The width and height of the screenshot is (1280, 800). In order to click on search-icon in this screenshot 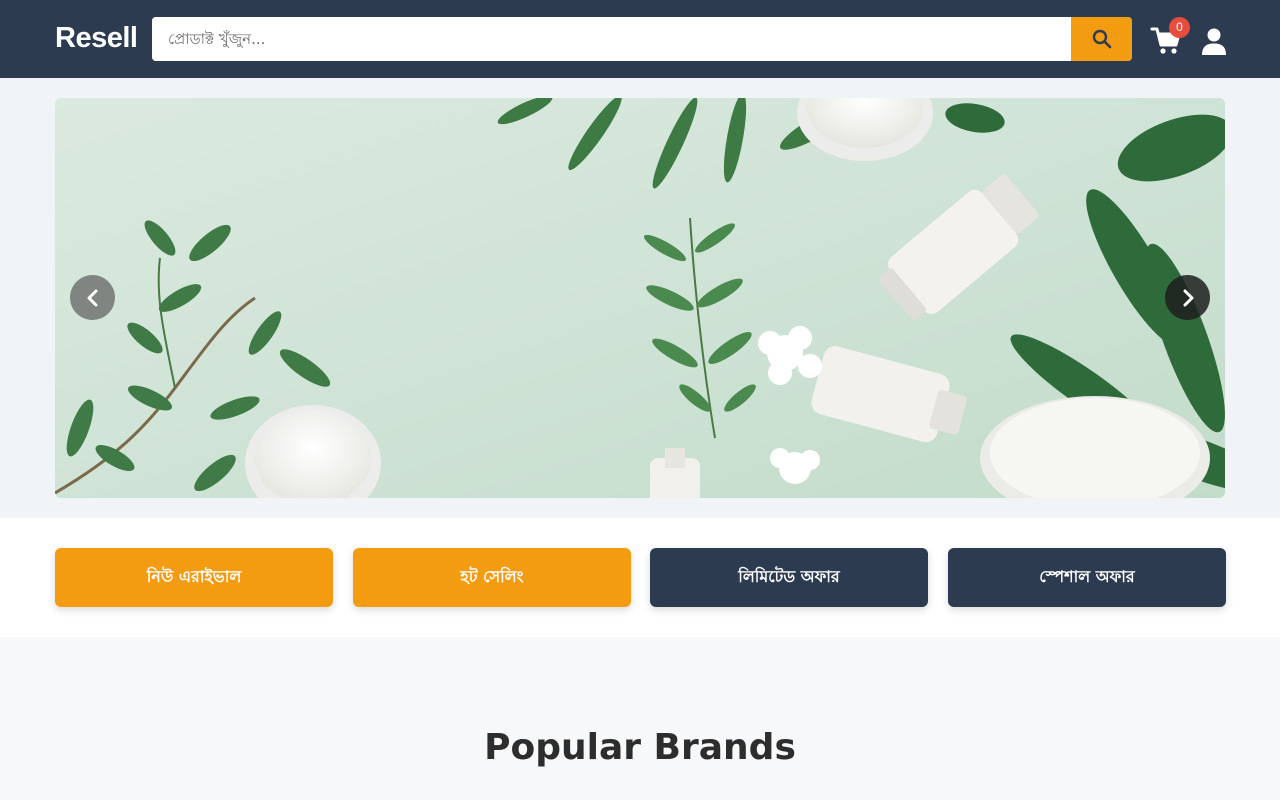, I will do `click(1101, 39)`.